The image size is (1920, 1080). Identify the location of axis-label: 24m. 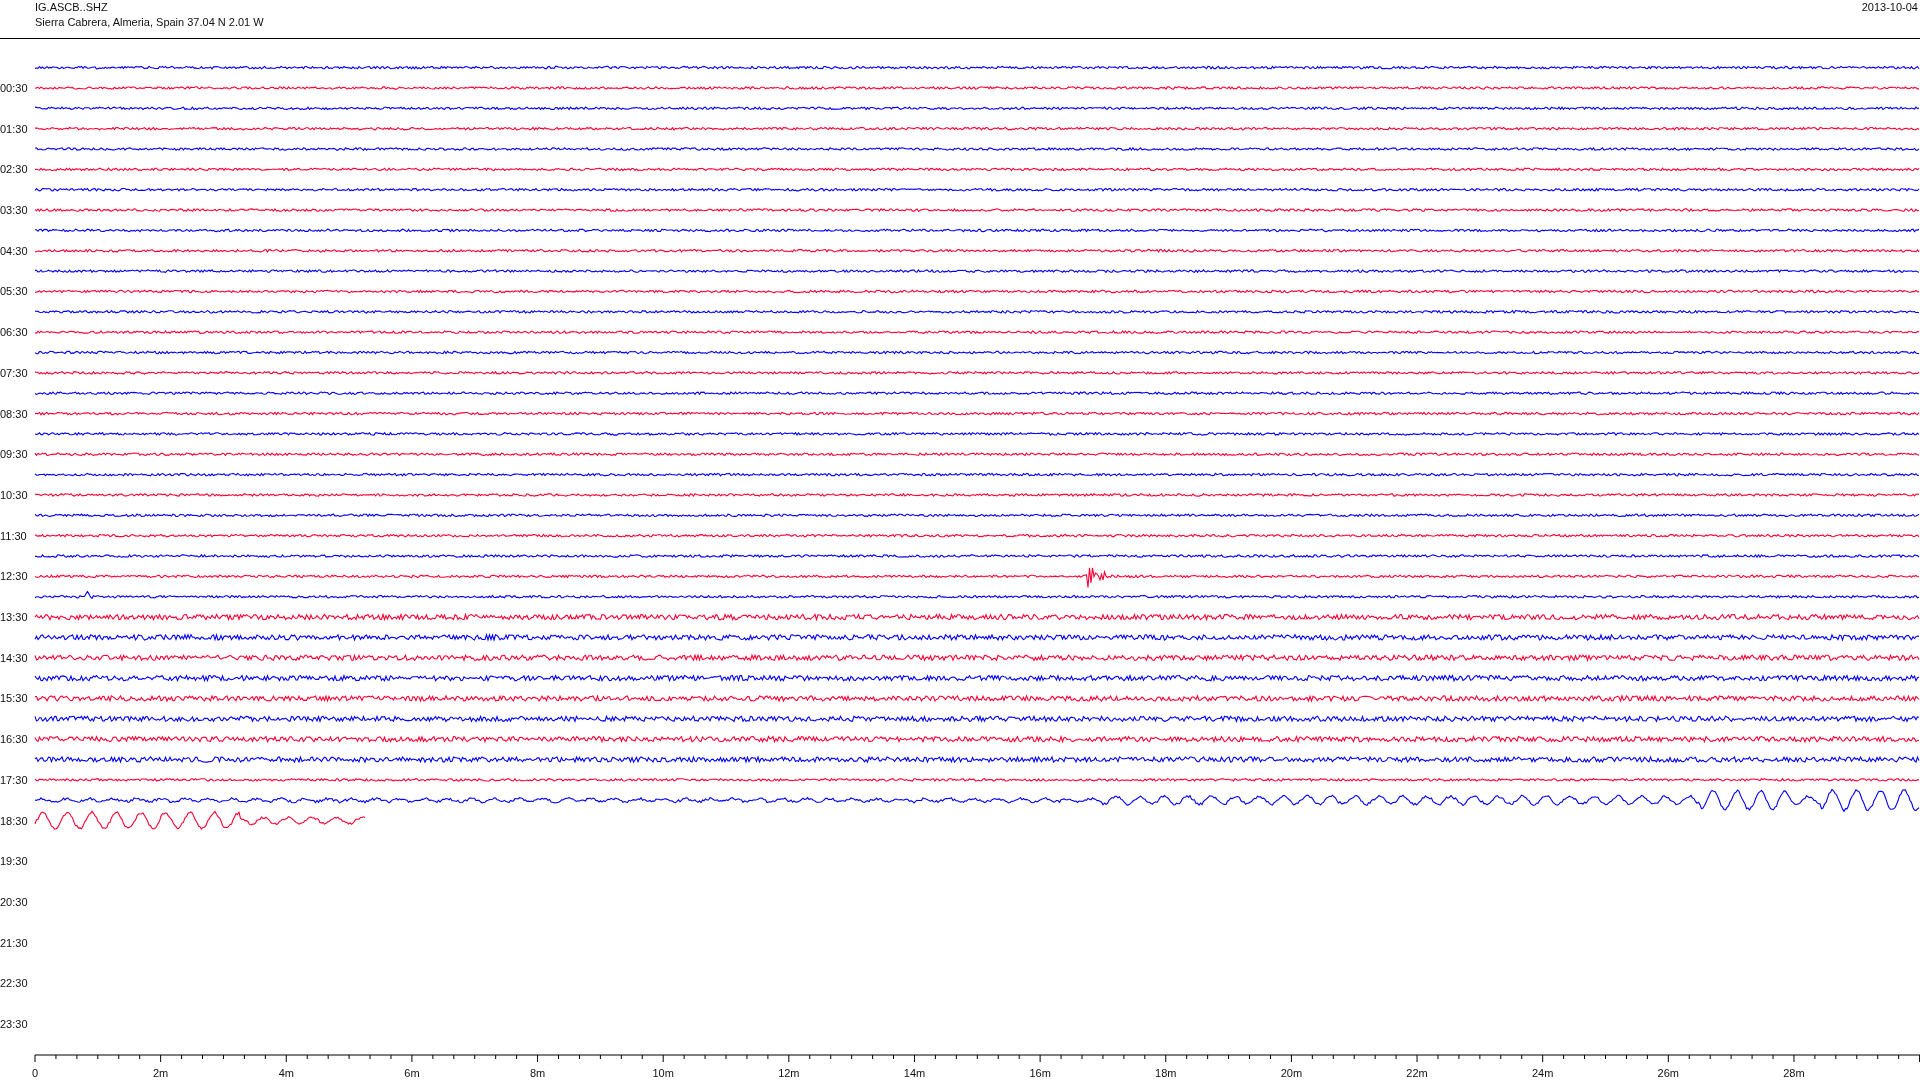
(1543, 1073).